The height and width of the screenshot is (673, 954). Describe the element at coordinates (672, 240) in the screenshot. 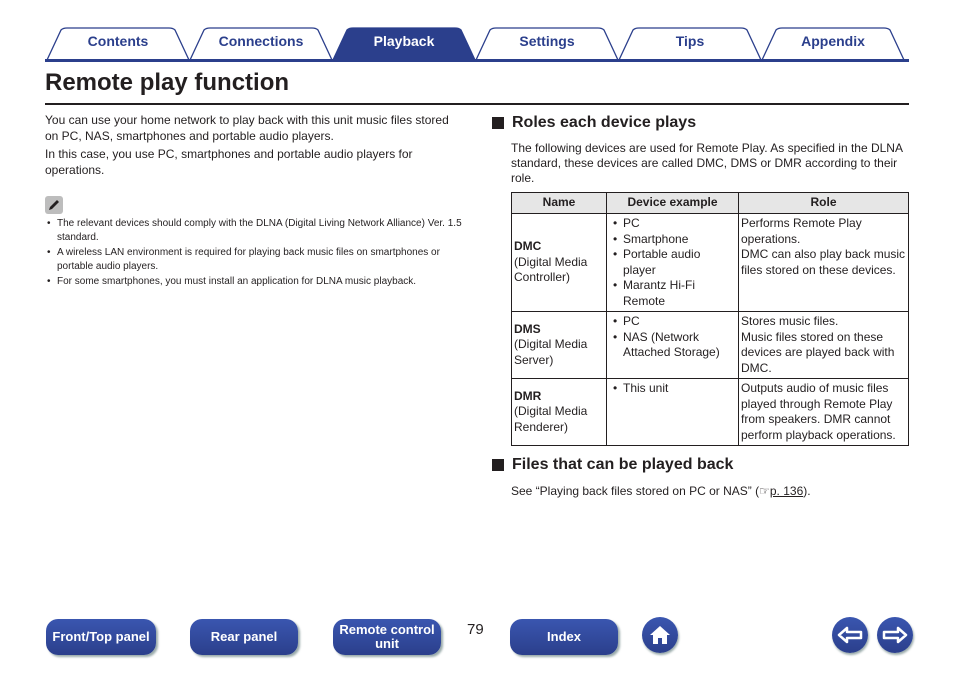

I see `device-item: Smartphone` at that location.